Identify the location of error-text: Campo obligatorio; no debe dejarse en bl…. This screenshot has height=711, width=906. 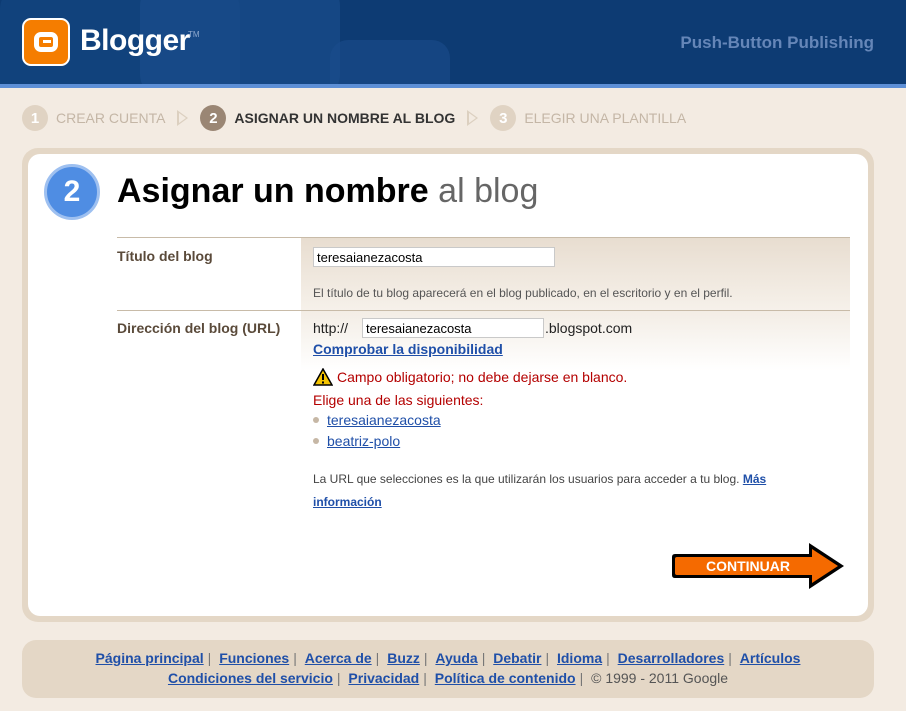
(482, 377).